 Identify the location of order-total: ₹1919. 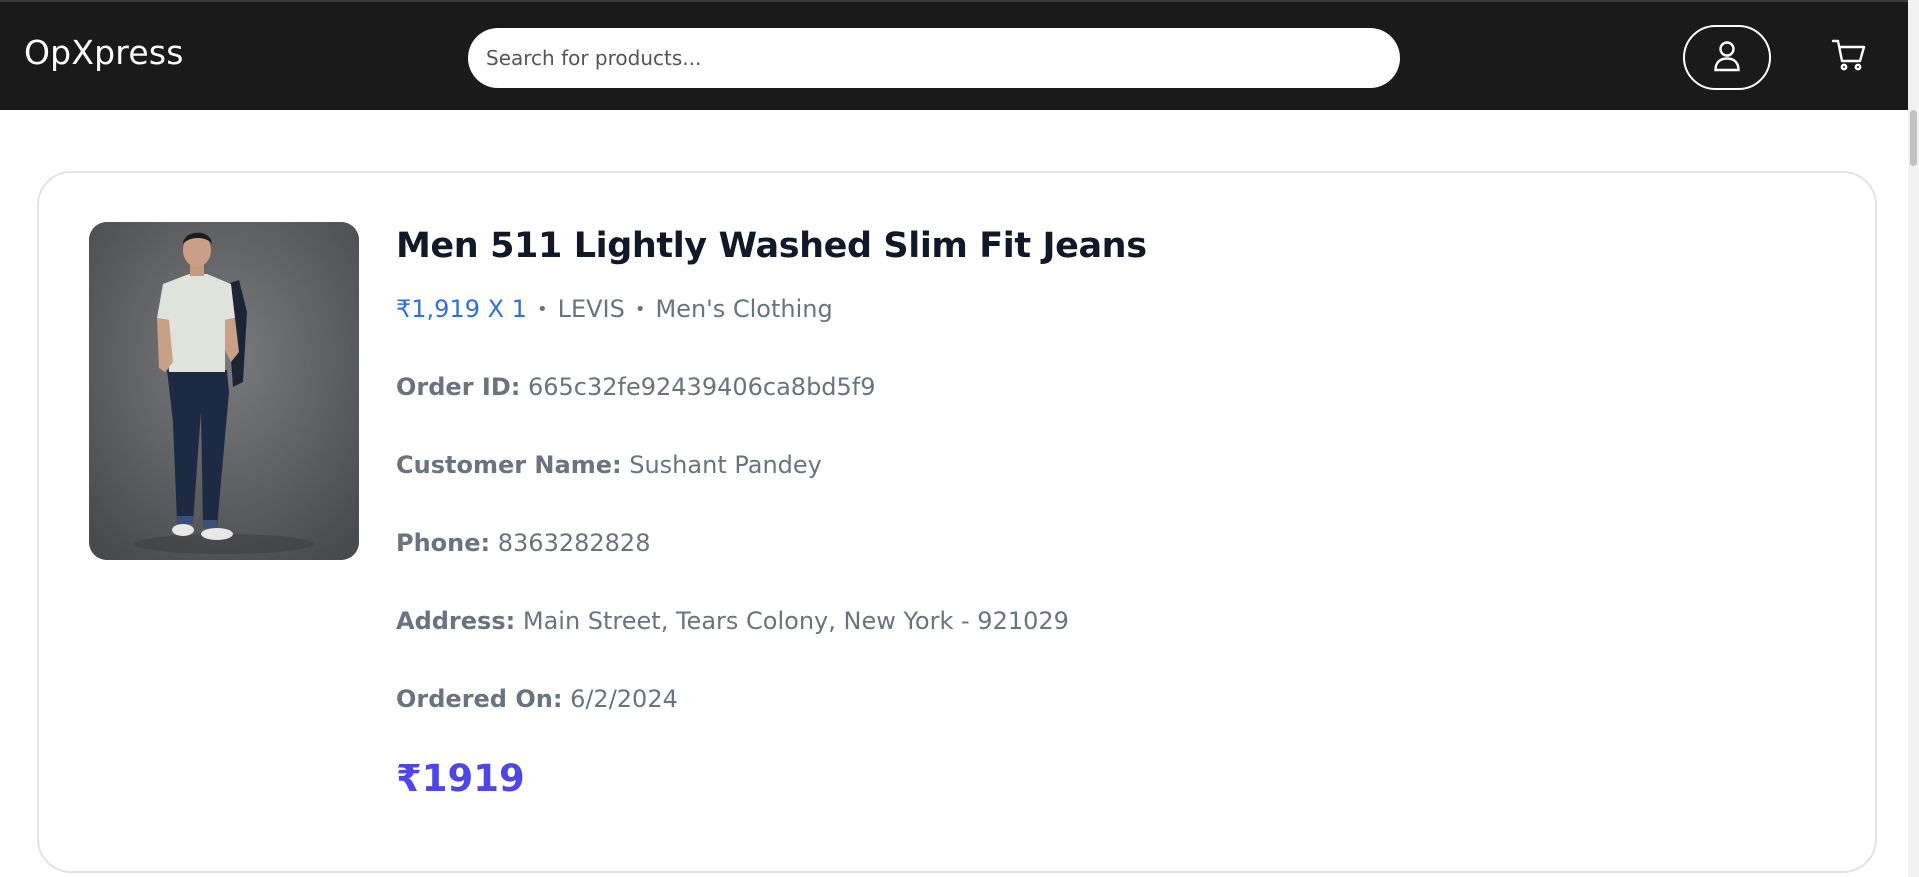
(460, 778).